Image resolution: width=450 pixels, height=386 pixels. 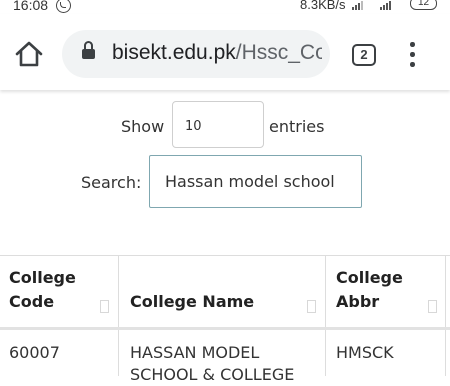 What do you see at coordinates (225, 7) in the screenshot?
I see `status-bar: 16:08 8.3KB/s 12` at bounding box center [225, 7].